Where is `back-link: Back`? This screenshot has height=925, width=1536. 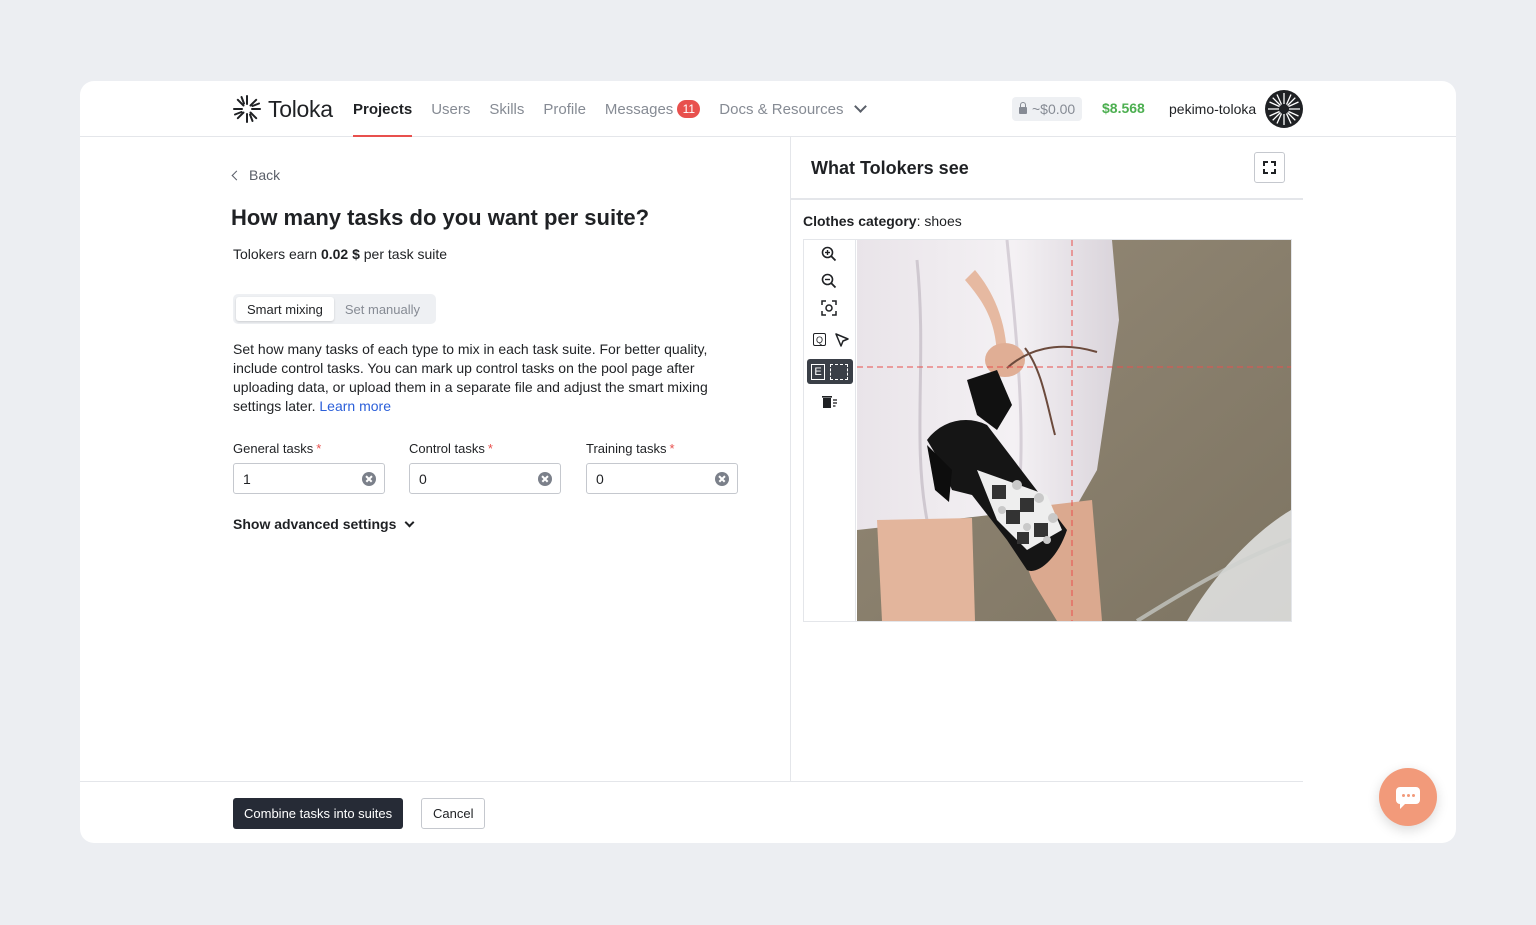
back-link: Back is located at coordinates (256, 175).